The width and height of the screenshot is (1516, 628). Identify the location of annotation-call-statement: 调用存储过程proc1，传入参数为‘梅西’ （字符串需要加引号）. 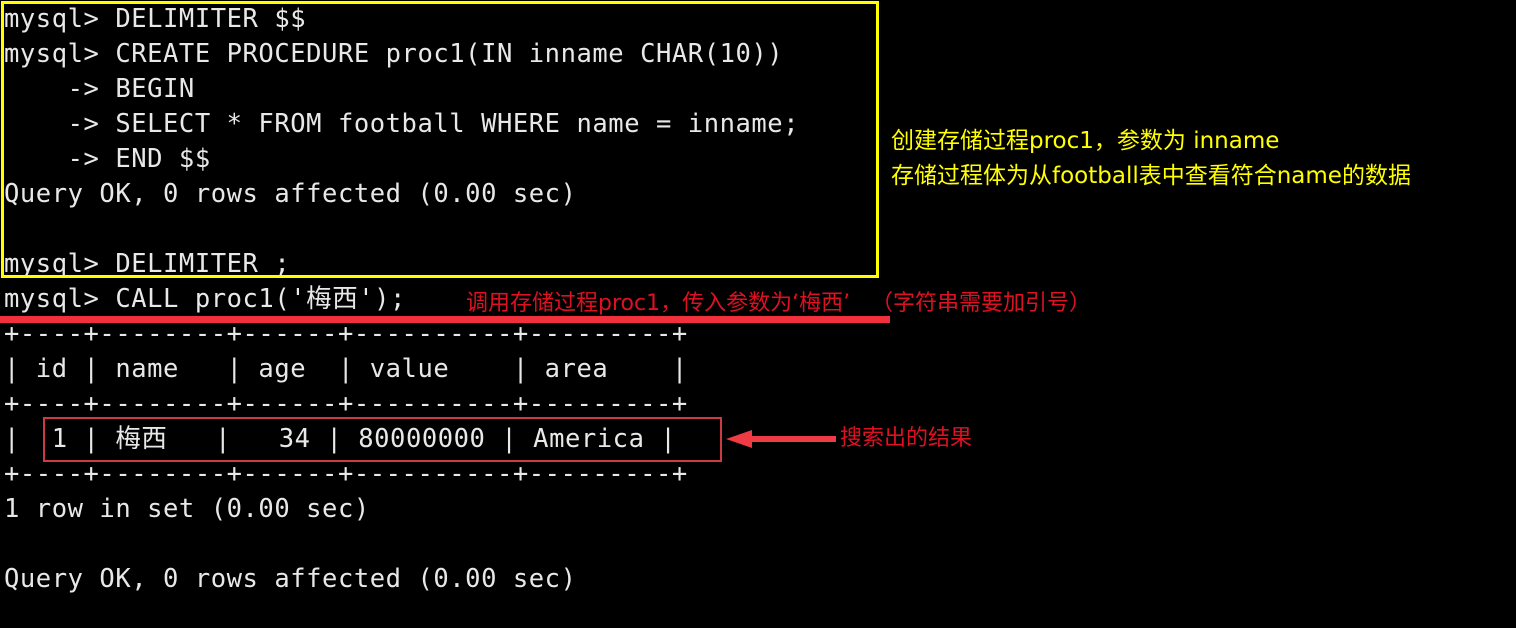
(779, 303).